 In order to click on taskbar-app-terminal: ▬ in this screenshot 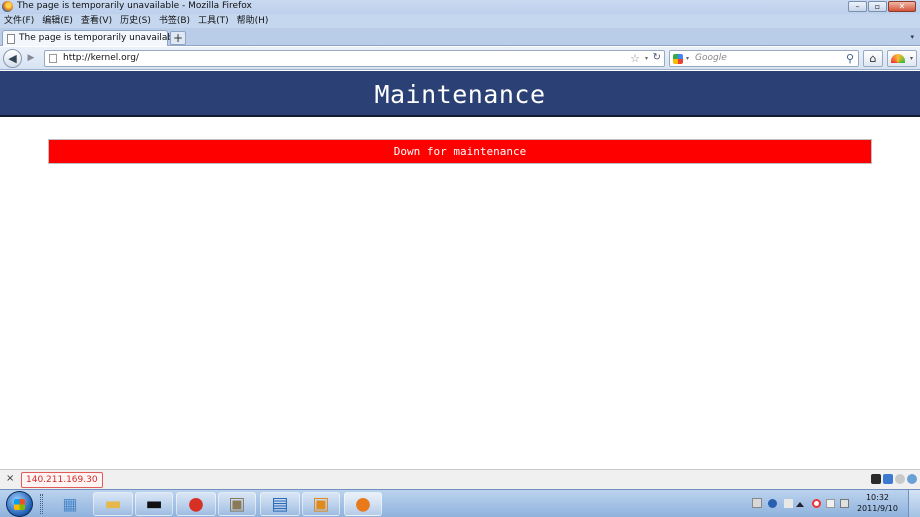, I will do `click(154, 504)`.